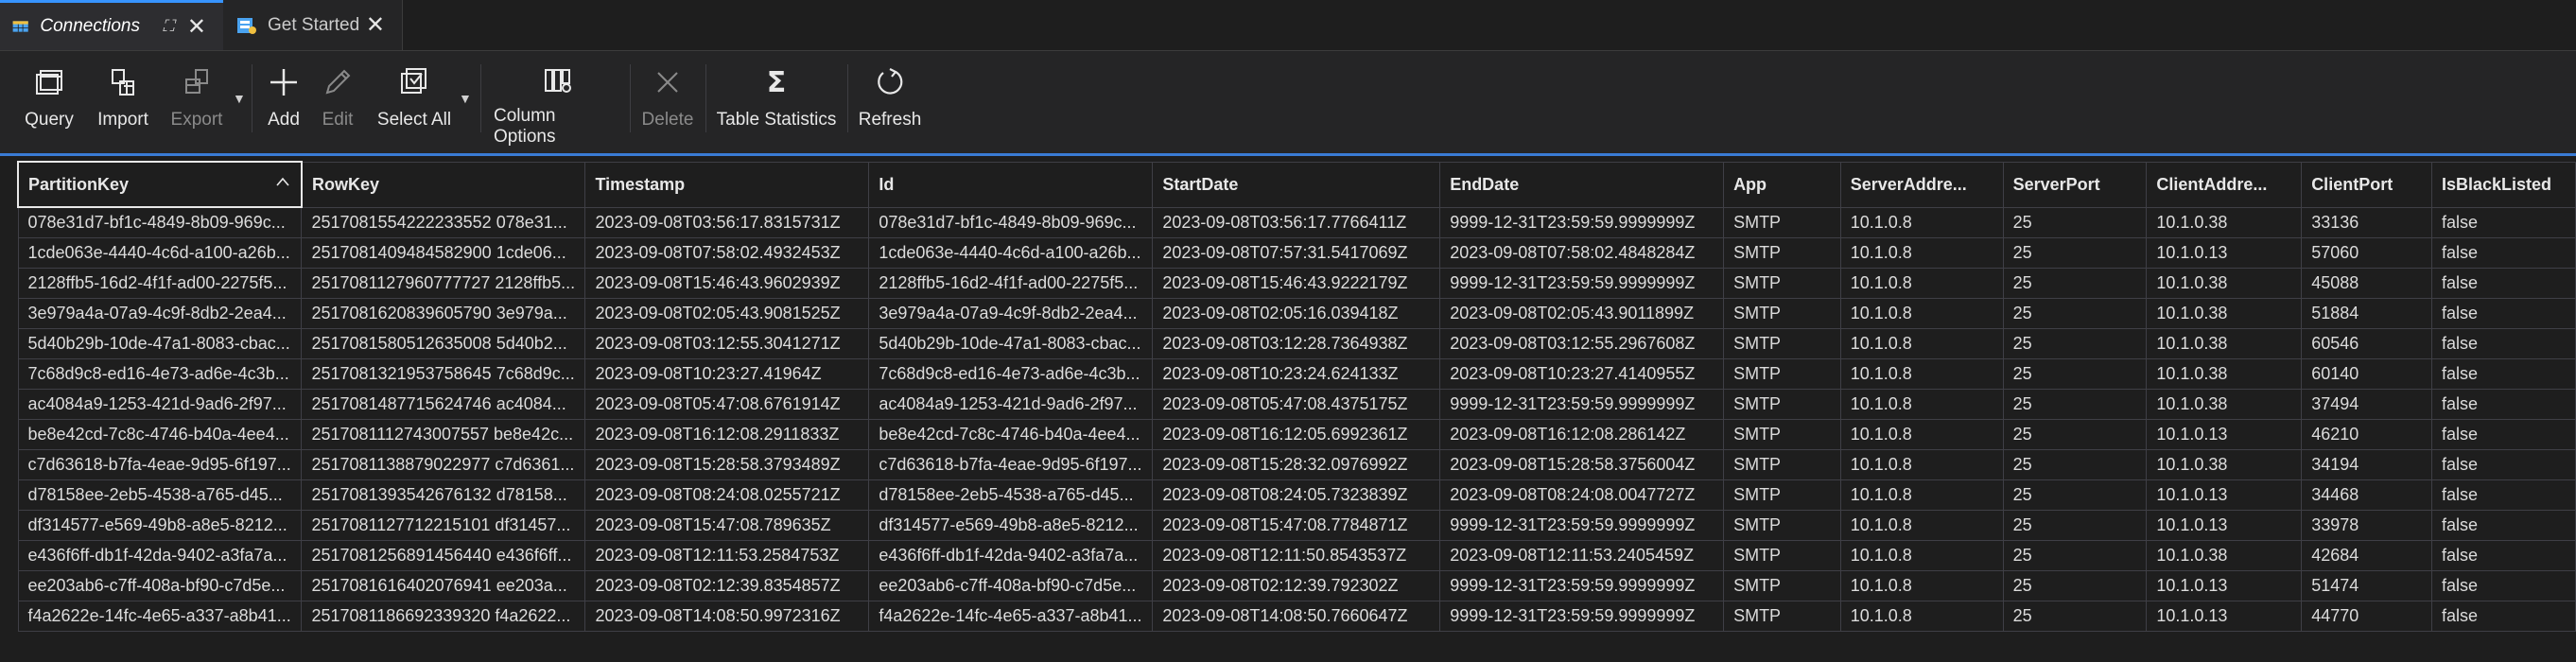  Describe the element at coordinates (2366, 404) in the screenshot. I see `table-cell: 37494` at that location.